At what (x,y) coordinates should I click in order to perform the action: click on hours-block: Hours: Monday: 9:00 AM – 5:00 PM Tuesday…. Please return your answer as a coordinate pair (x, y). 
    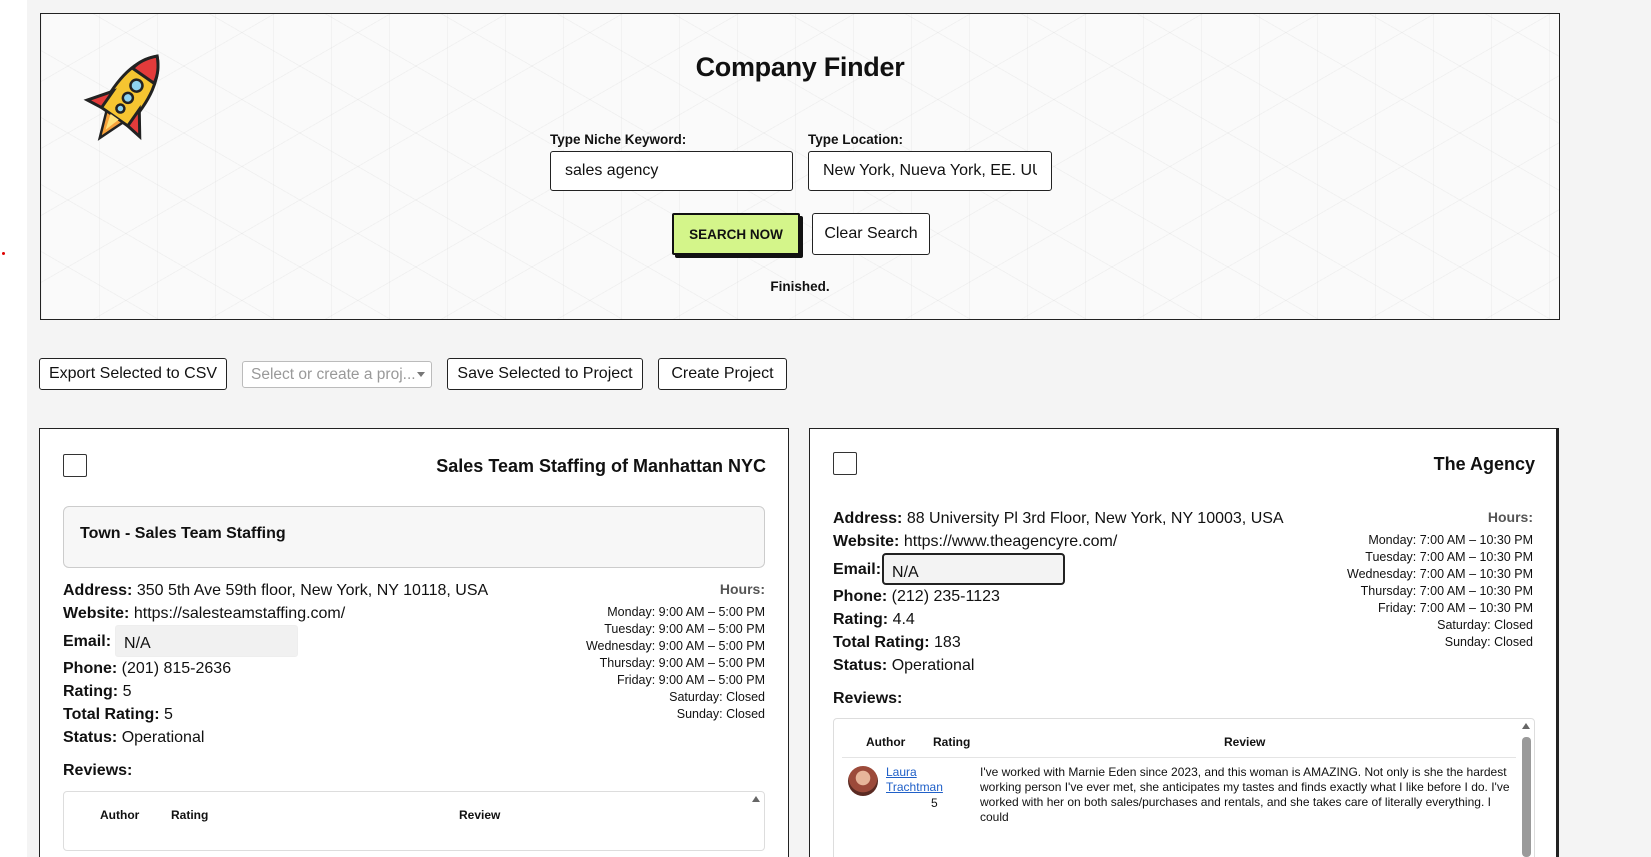
    Looking at the image, I should click on (675, 652).